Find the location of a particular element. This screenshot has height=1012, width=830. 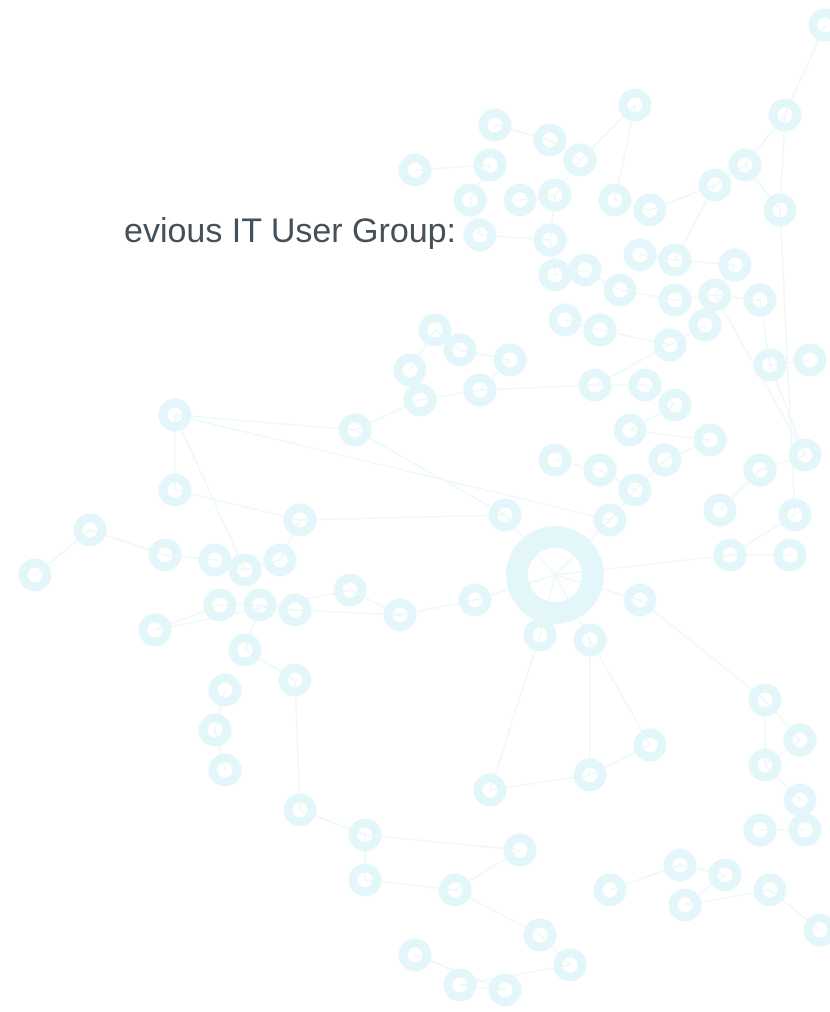

slide-heading: evious IT User Group: is located at coordinates (415, 236).